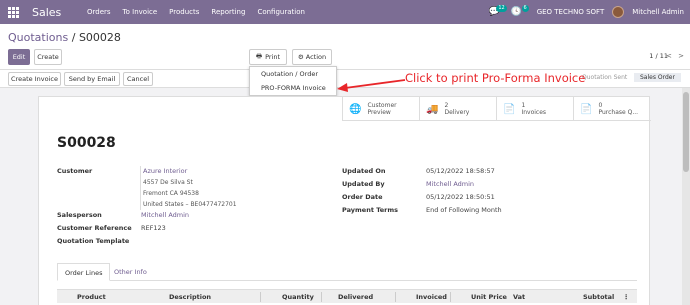 The image size is (690, 305). What do you see at coordinates (604, 77) in the screenshot?
I see `stage-quotation-sent: Quotation Sent` at bounding box center [604, 77].